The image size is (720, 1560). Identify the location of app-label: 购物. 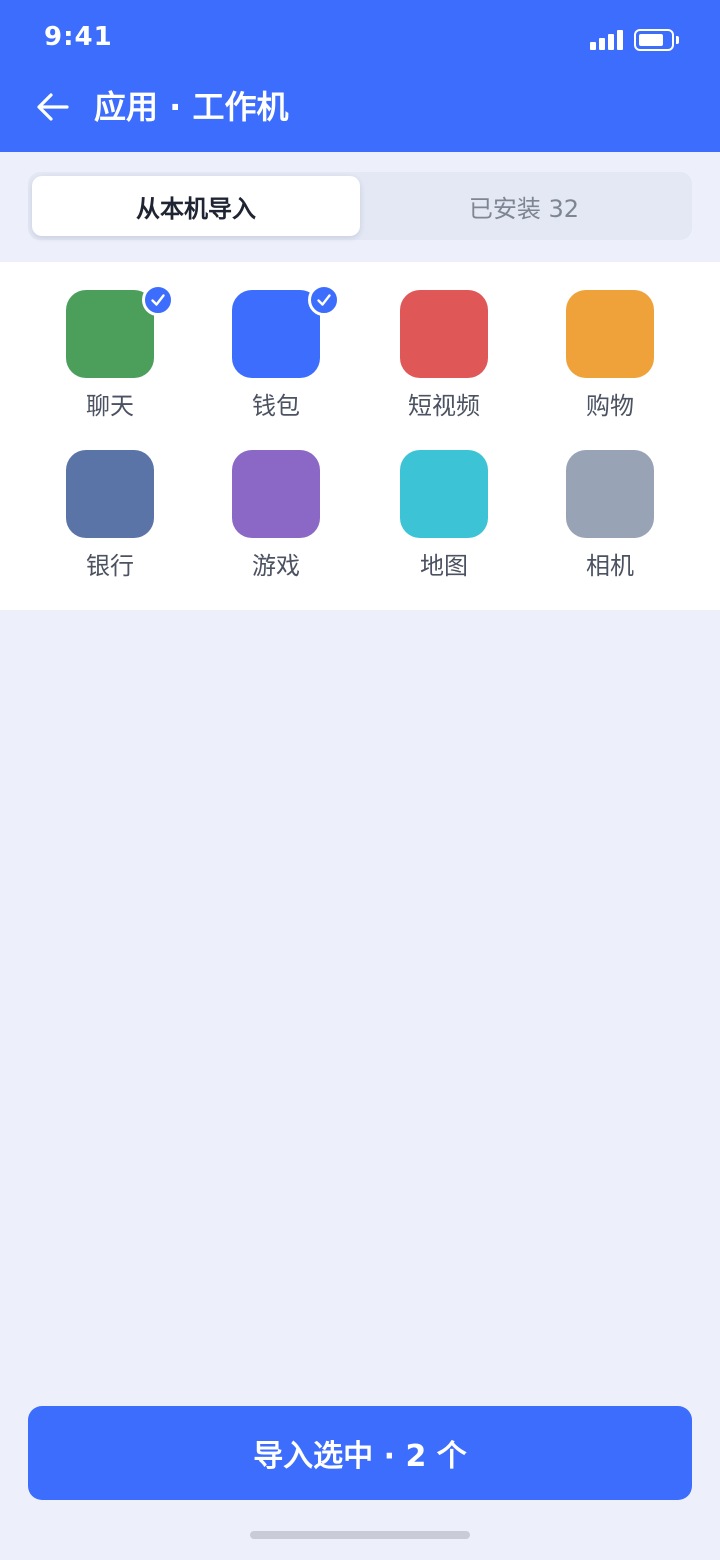
(610, 406).